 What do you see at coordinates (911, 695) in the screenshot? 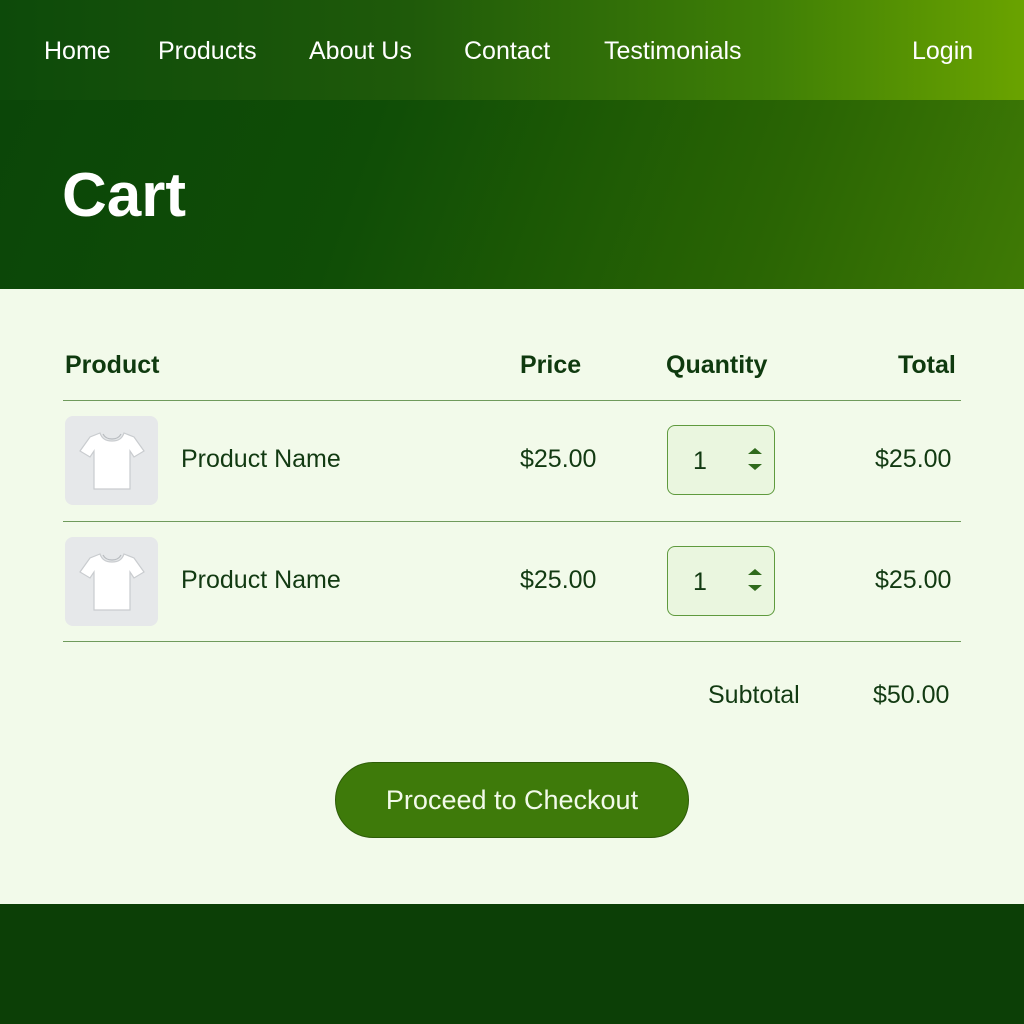
I see `subtotal-value: $50.00` at bounding box center [911, 695].